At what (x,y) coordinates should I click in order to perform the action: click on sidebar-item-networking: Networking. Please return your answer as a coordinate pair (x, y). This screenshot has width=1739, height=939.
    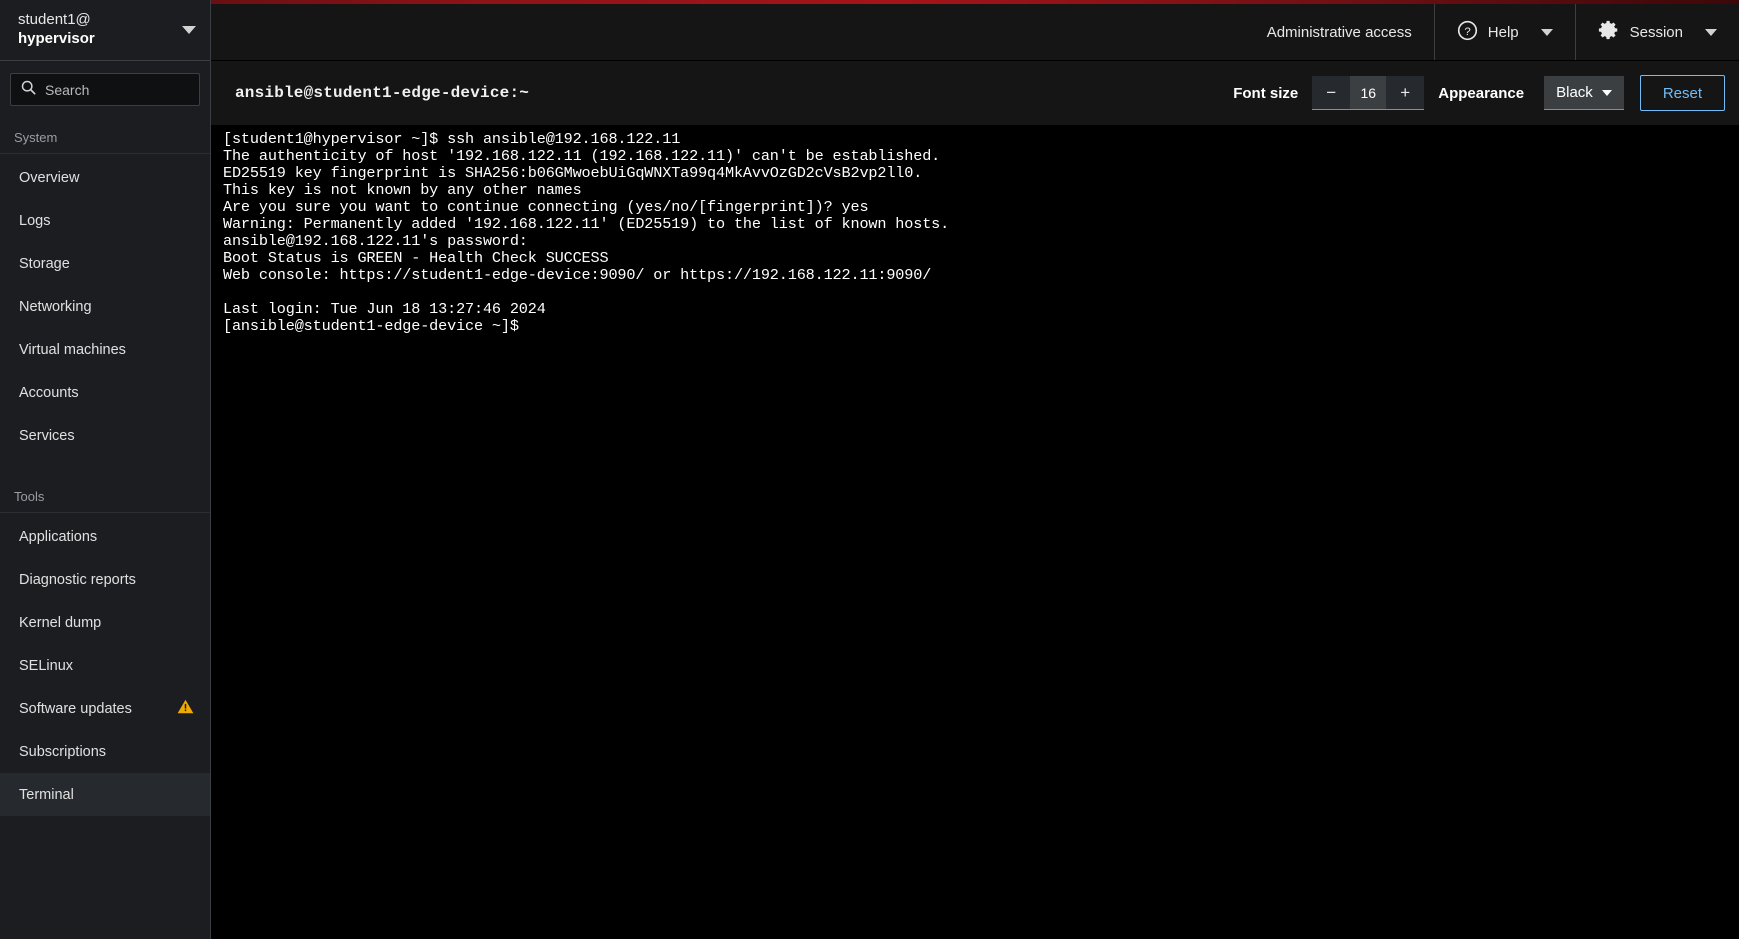
    Looking at the image, I should click on (105, 306).